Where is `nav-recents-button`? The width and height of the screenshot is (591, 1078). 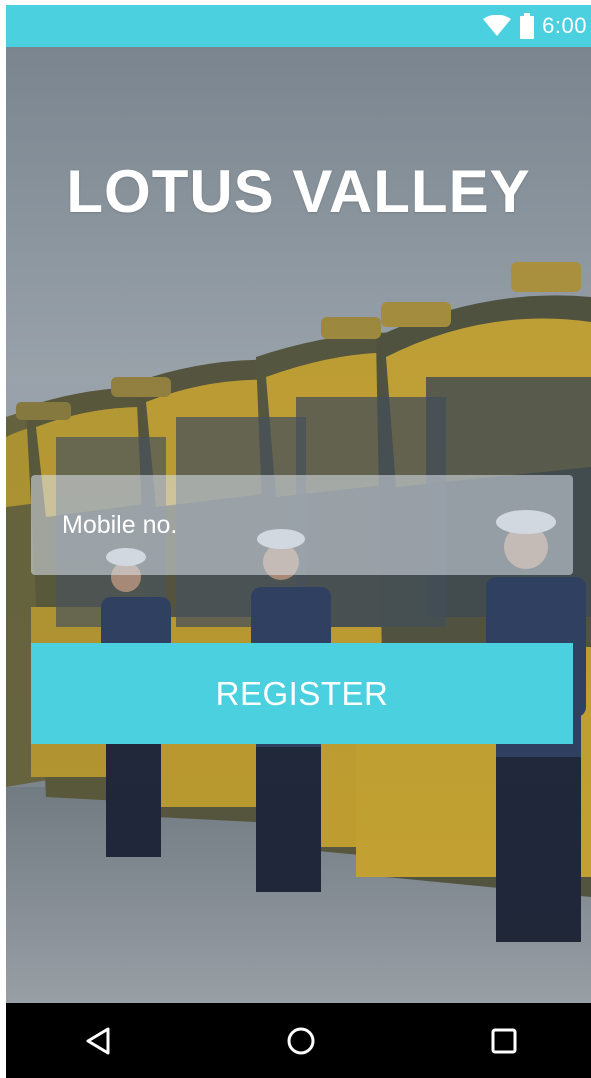 nav-recents-button is located at coordinates (504, 1040).